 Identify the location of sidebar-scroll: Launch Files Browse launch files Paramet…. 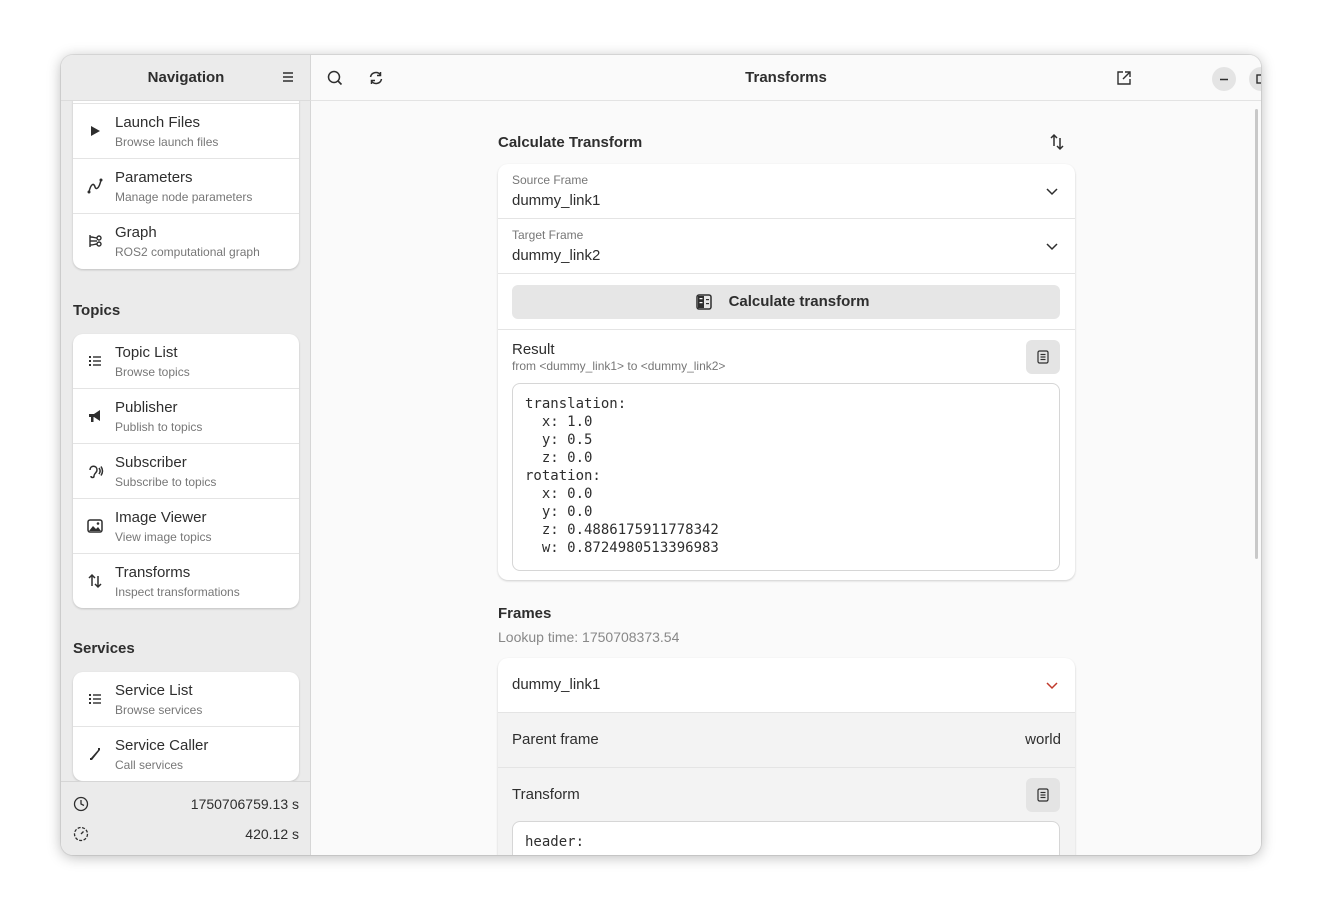
(186, 441).